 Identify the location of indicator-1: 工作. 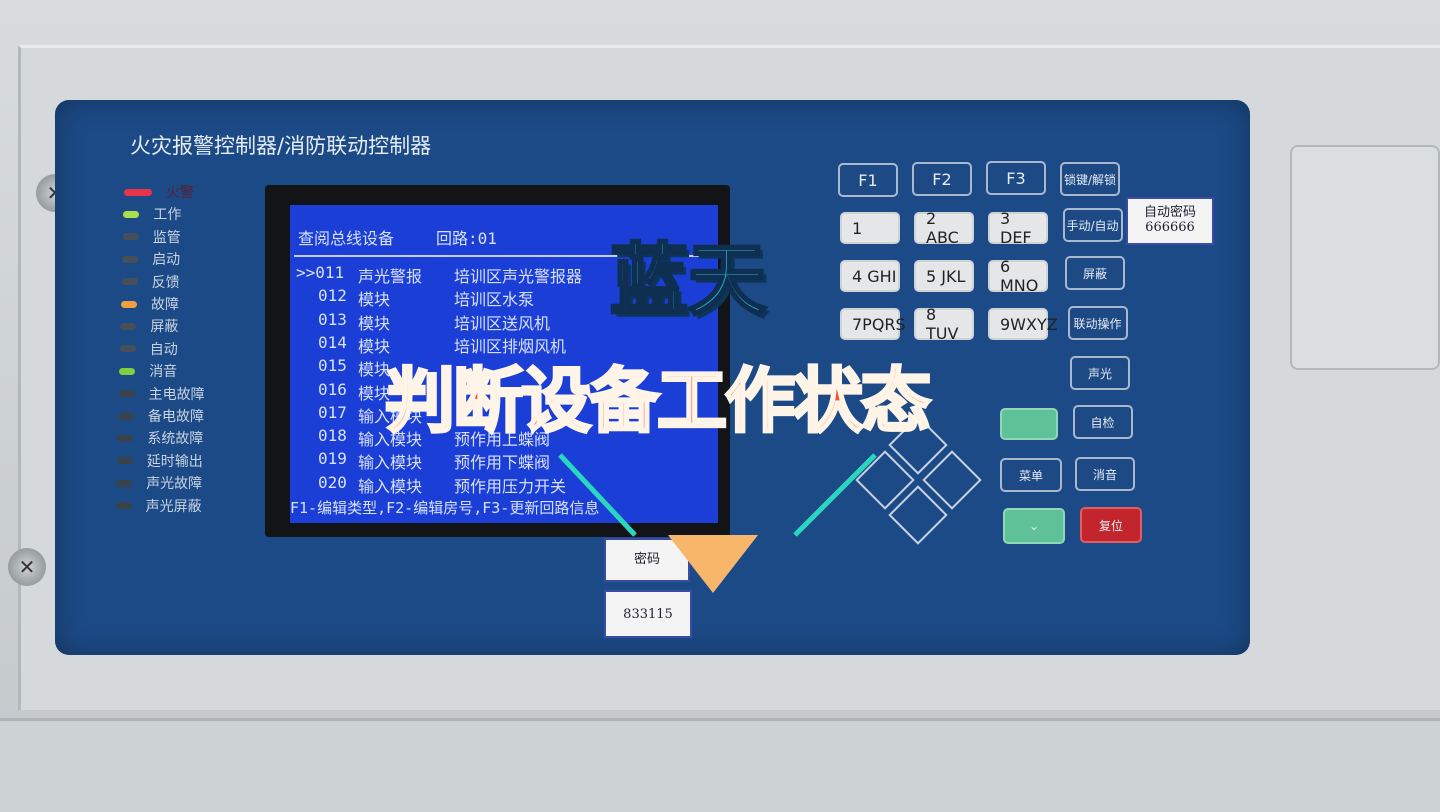
(152, 214).